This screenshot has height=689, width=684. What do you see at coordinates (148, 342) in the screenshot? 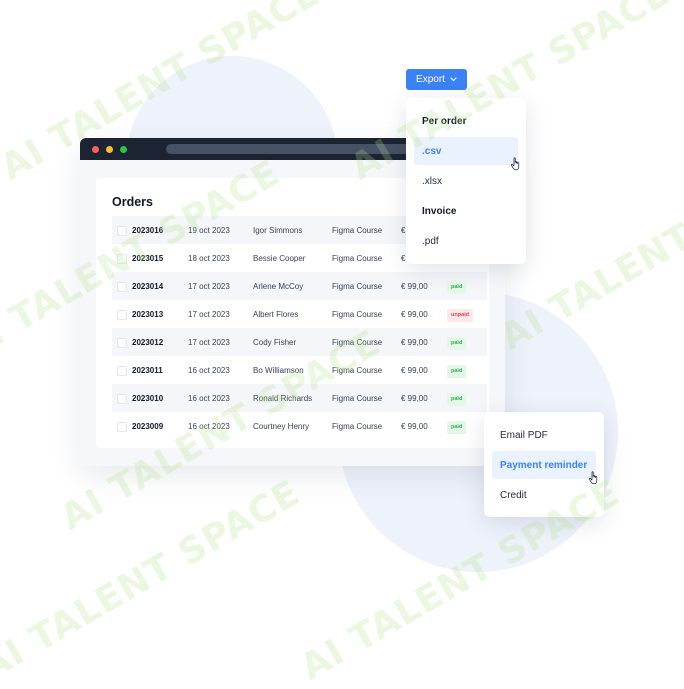
I see `order-id: 2023012` at bounding box center [148, 342].